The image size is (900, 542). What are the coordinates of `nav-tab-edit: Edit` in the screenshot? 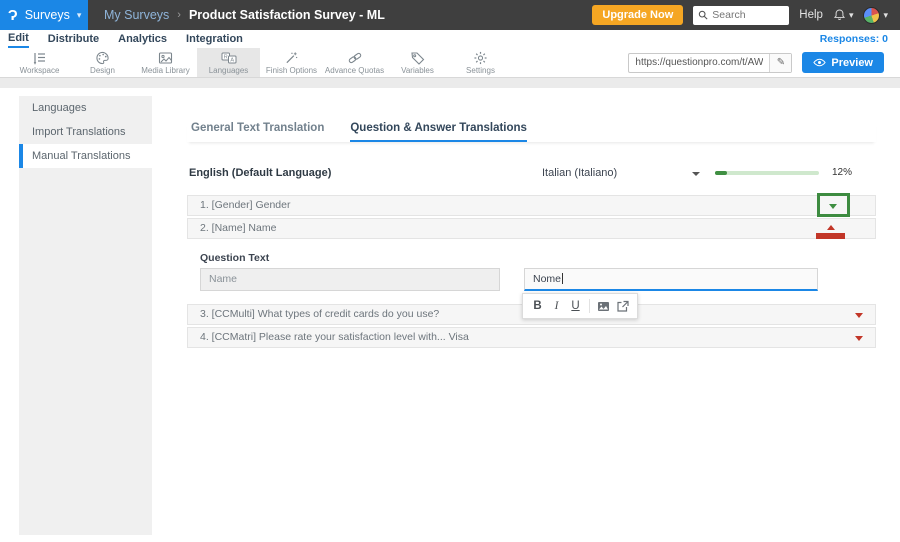 It's located at (18, 39).